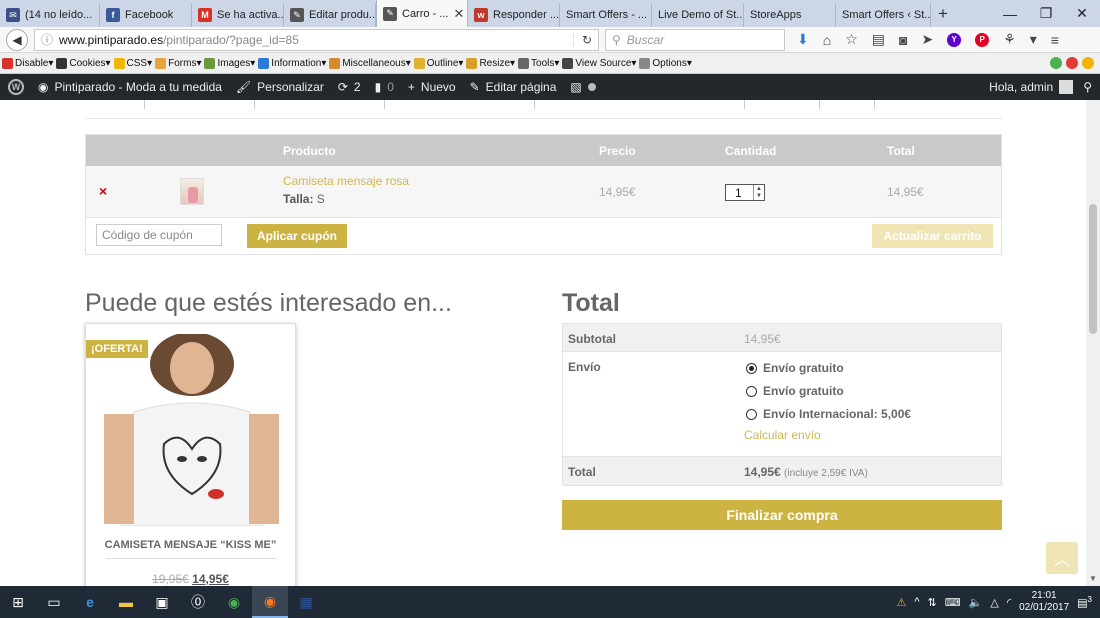  What do you see at coordinates (103, 191) in the screenshot?
I see `remove-item-icon: ×` at bounding box center [103, 191].